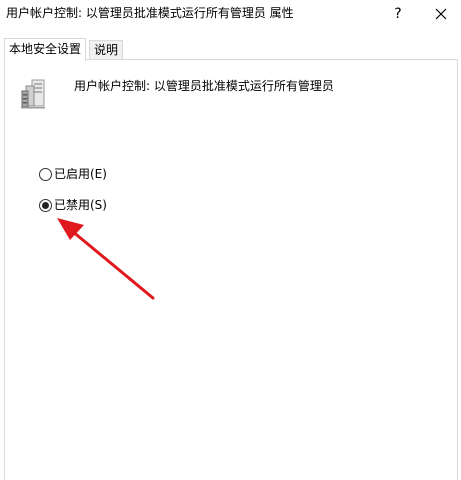 Image resolution: width=461 pixels, height=480 pixels. What do you see at coordinates (80, 205) in the screenshot?
I see `radio-disabled-label: 已禁用(S)` at bounding box center [80, 205].